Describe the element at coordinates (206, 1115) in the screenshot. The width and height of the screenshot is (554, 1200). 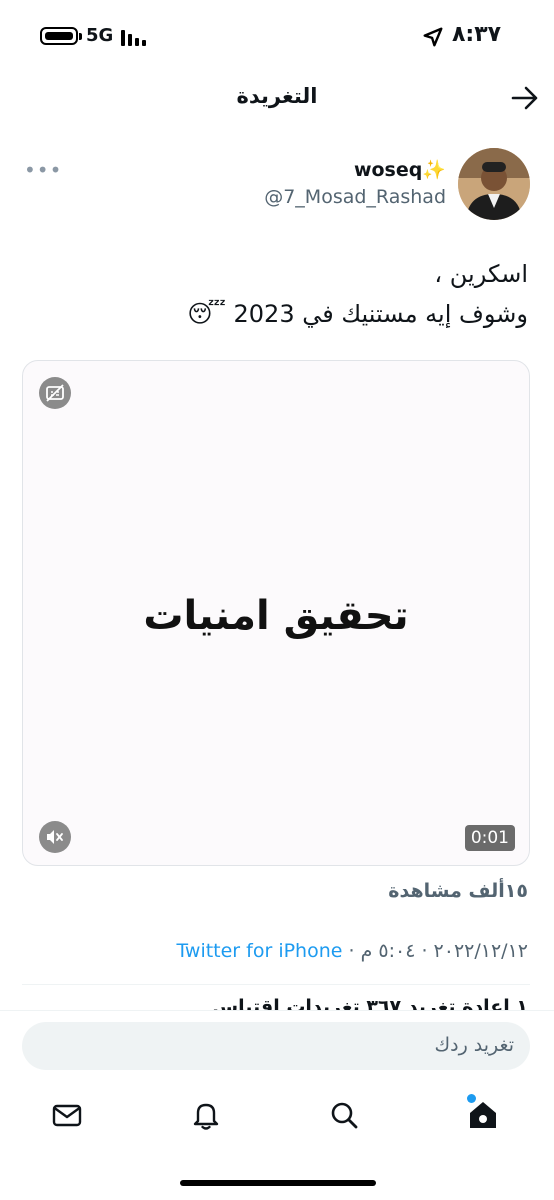
I see `notifications-icon` at that location.